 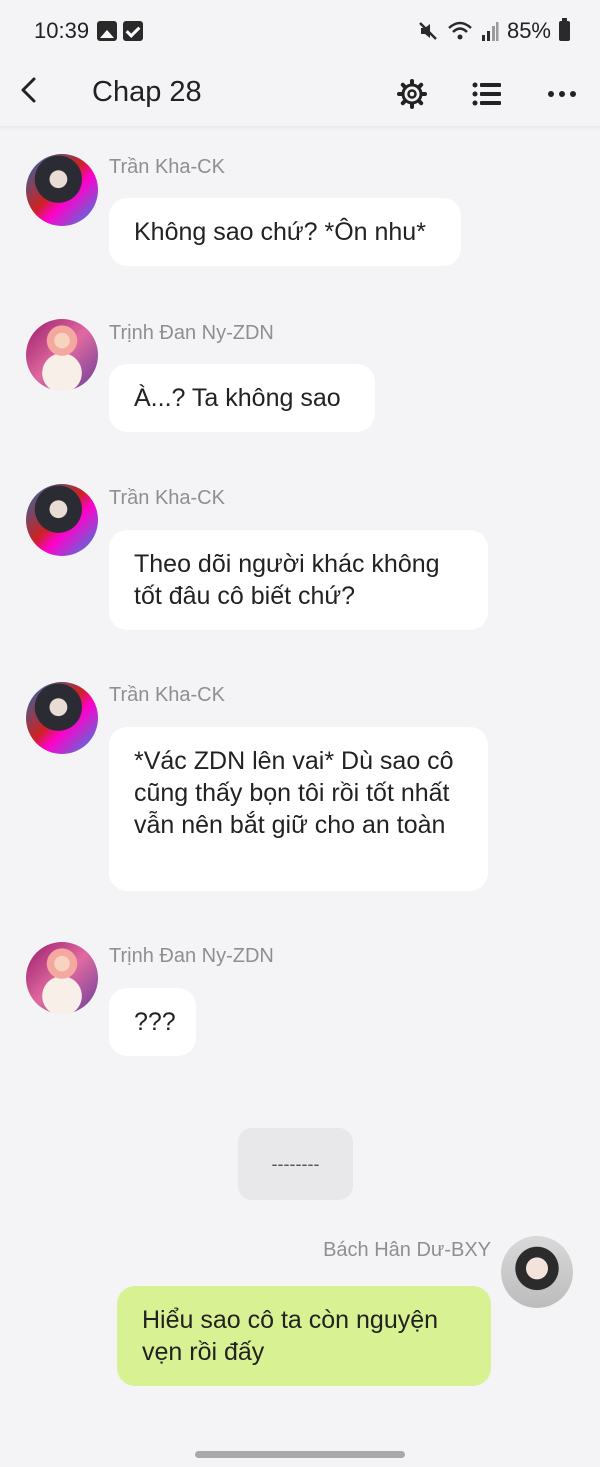 I want to click on app-bar: Chap 28, so click(x=300, y=94).